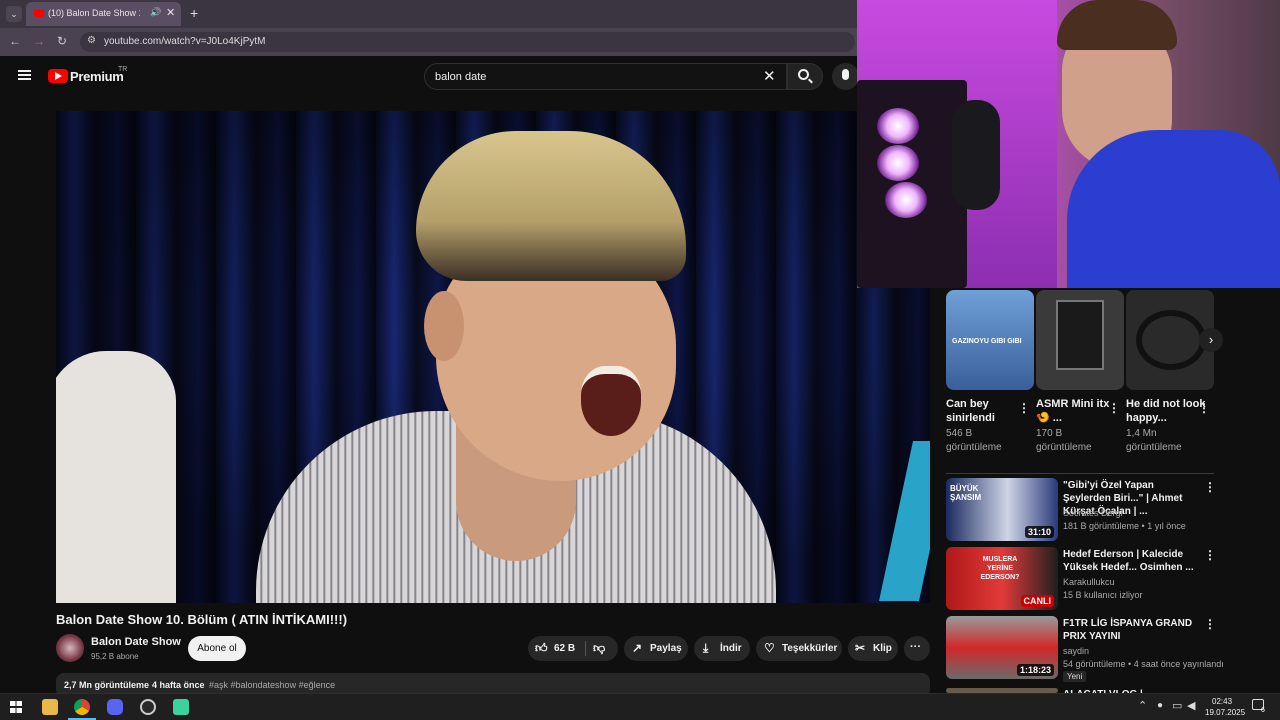 The height and width of the screenshot is (720, 1280). Describe the element at coordinates (611, 401) in the screenshot. I see `person-mouth` at that location.